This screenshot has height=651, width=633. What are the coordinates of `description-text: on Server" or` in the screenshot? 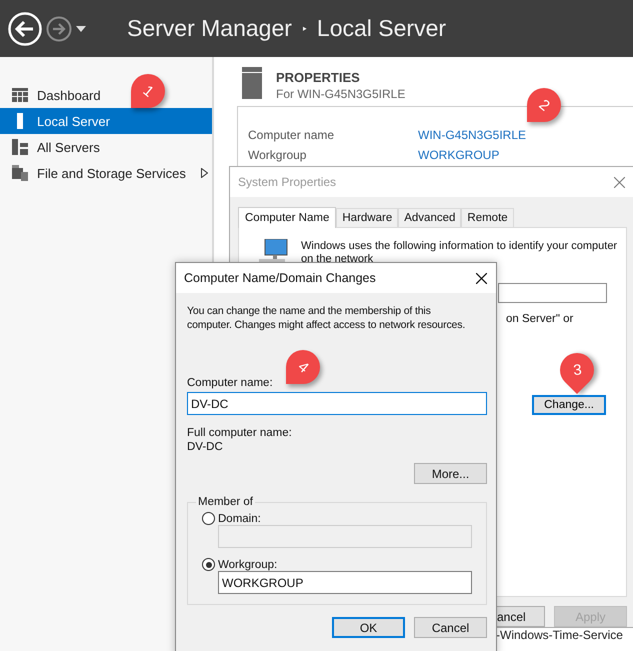 It's located at (540, 319).